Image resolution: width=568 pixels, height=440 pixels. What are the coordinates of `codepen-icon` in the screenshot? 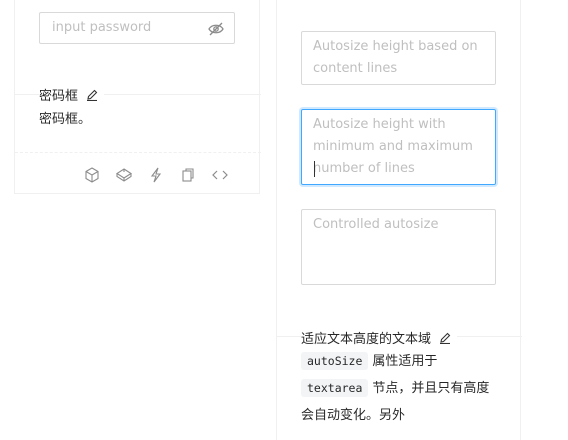 It's located at (124, 175).